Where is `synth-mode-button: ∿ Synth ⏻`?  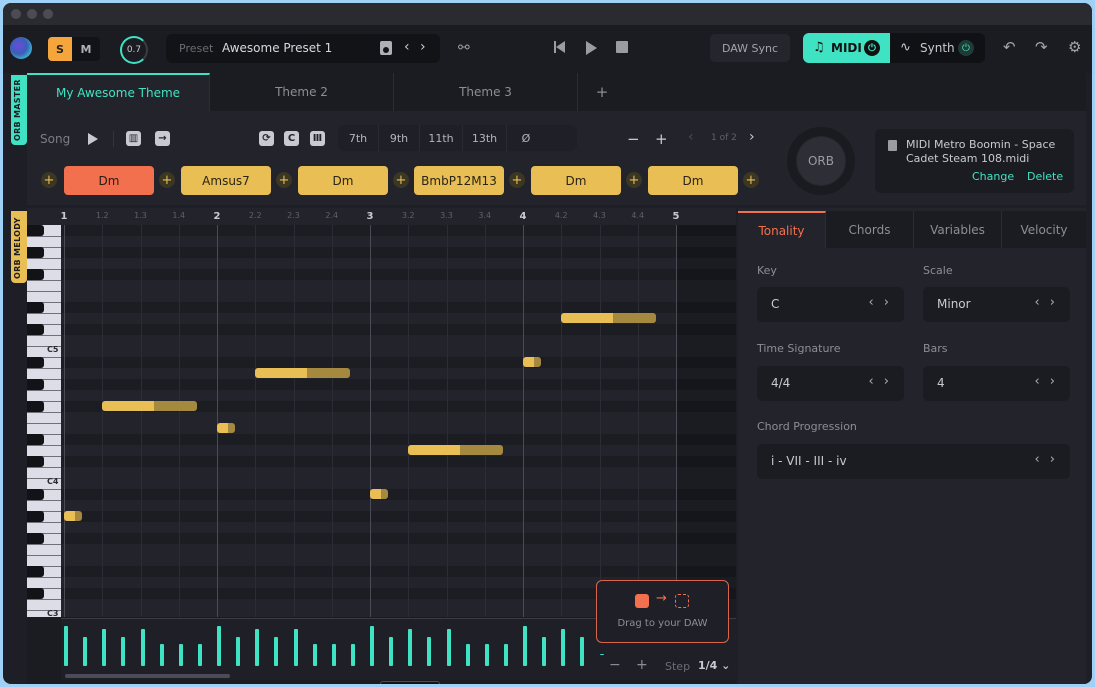 synth-mode-button: ∿ Synth ⏻ is located at coordinates (937, 48).